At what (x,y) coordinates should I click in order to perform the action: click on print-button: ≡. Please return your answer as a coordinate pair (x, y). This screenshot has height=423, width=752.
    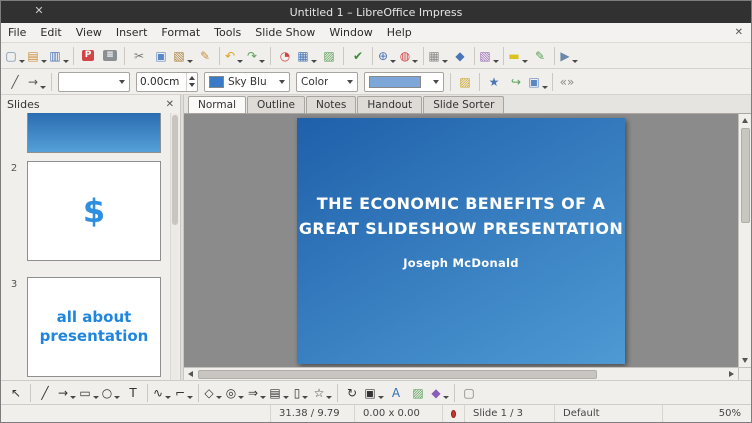
    Looking at the image, I should click on (110, 56).